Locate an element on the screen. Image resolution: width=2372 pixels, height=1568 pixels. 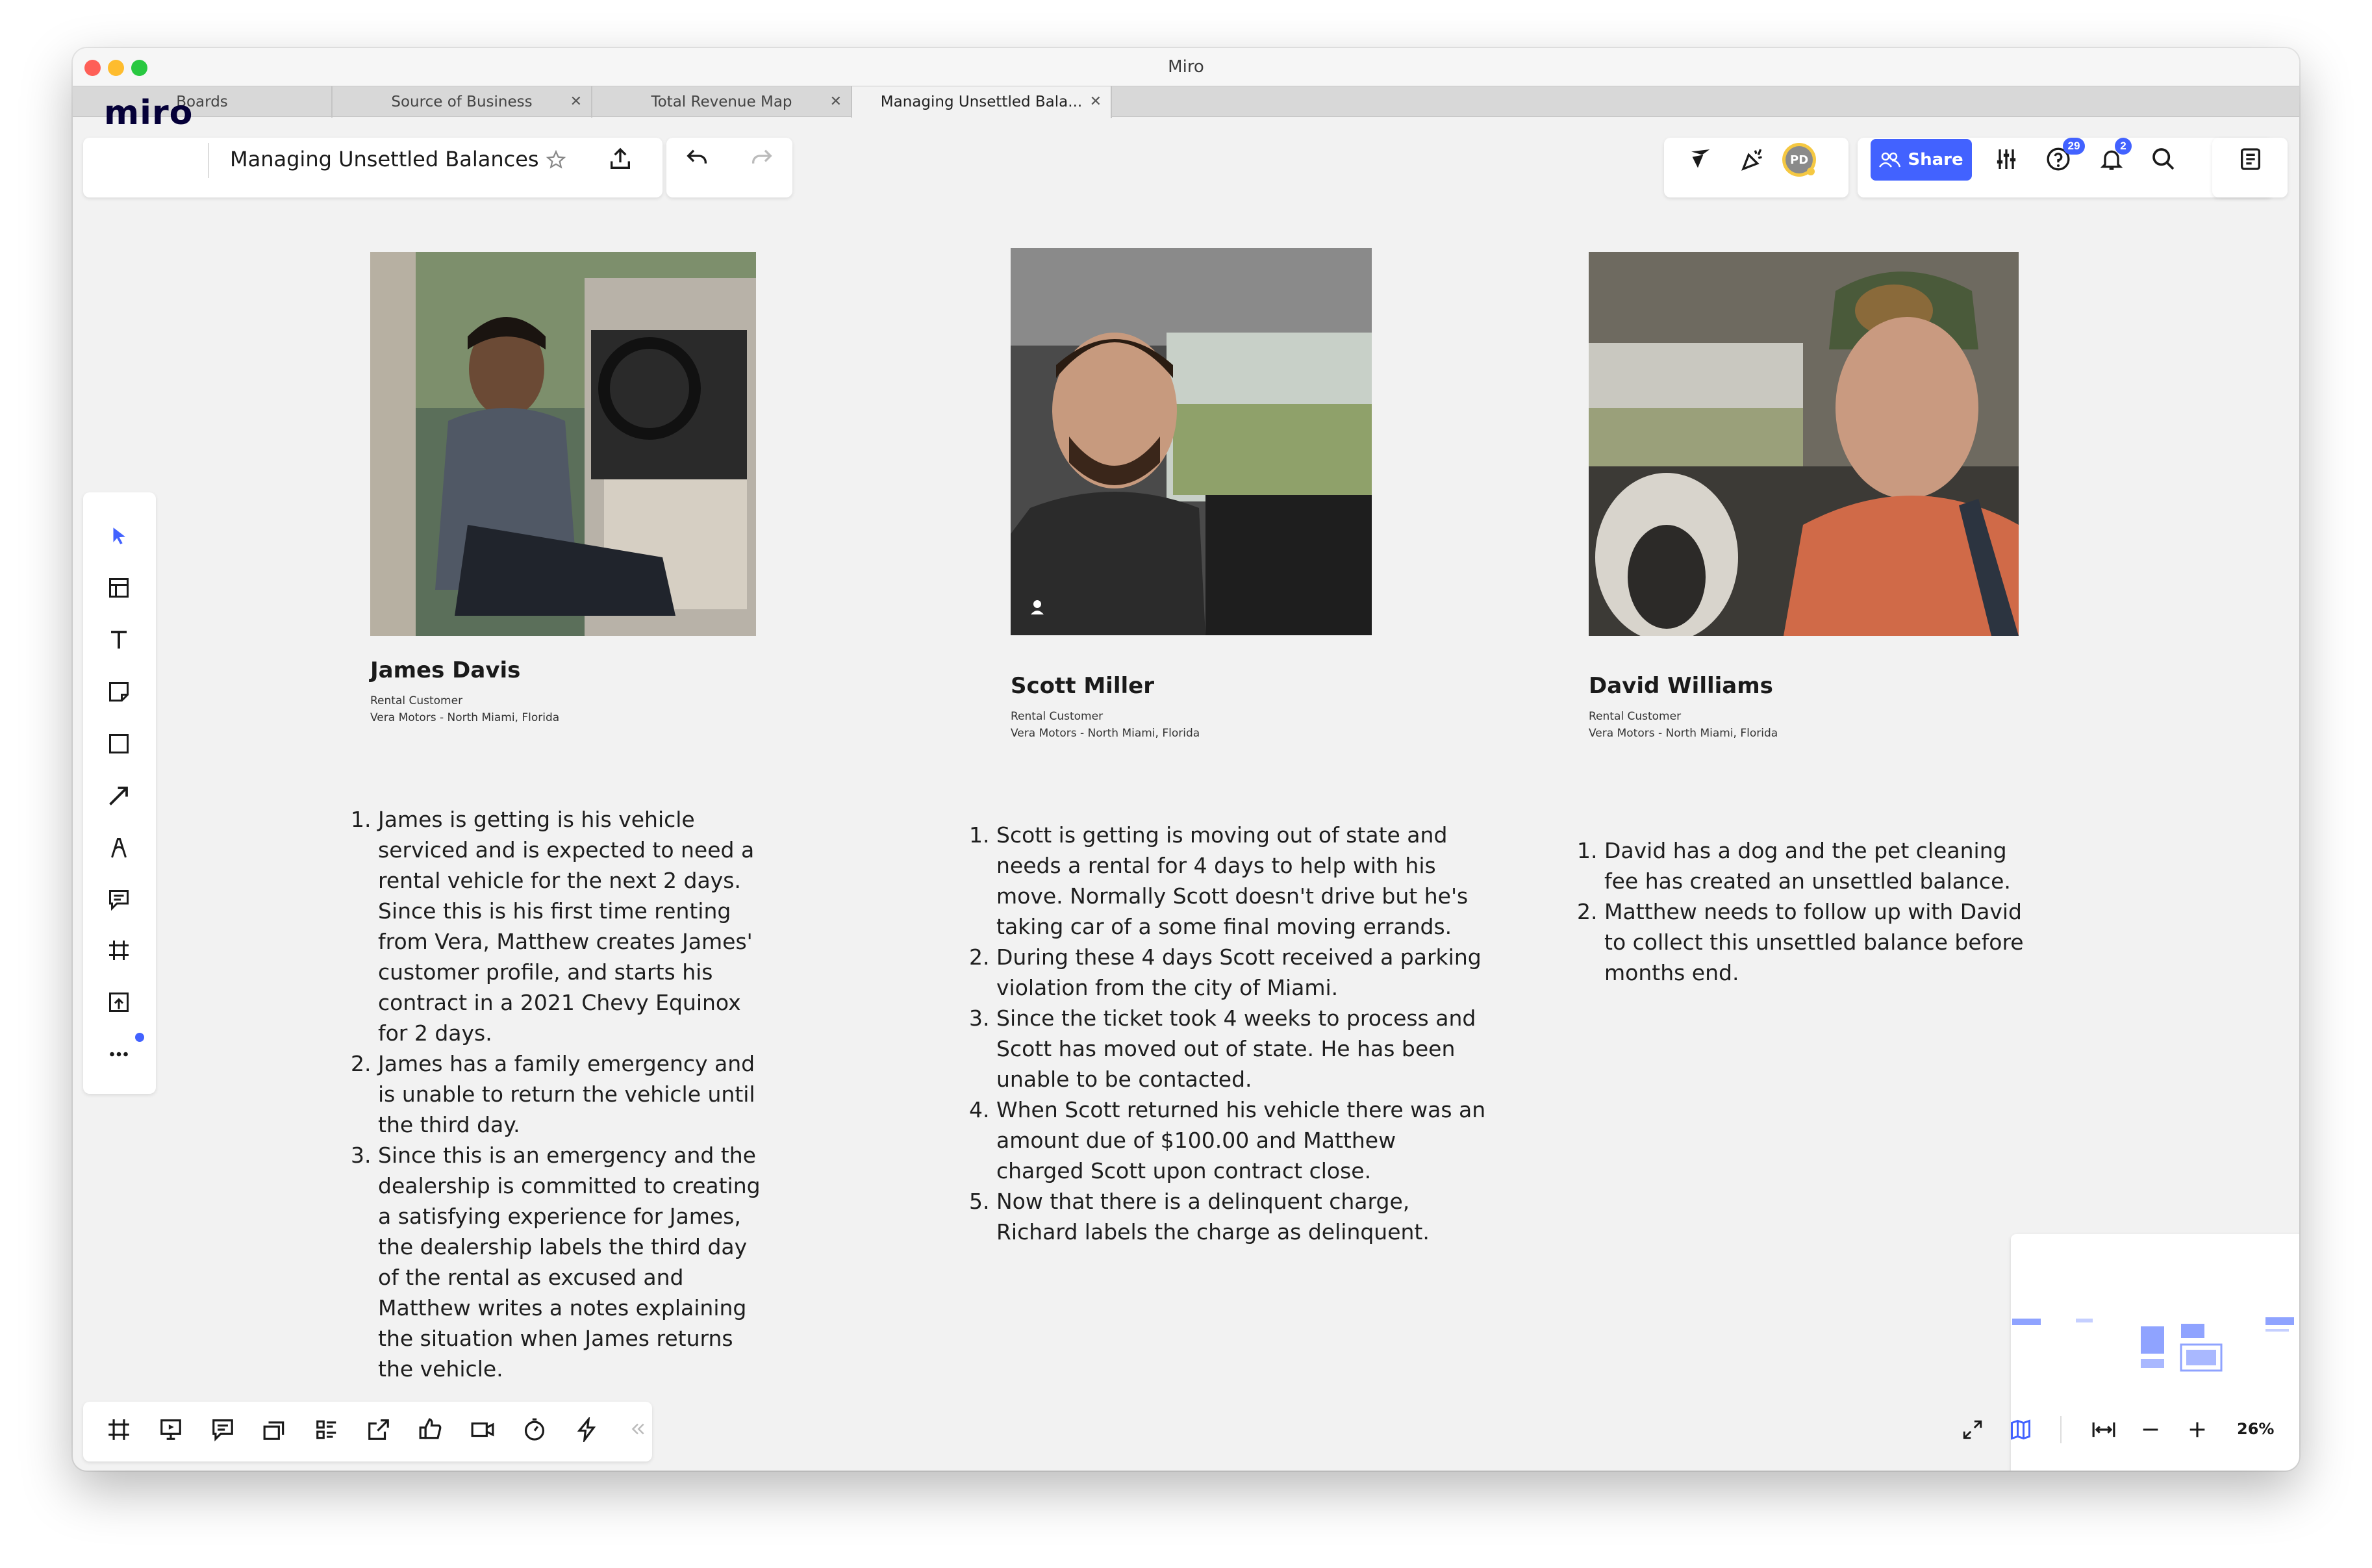
james-photo-image is located at coordinates (563, 444).